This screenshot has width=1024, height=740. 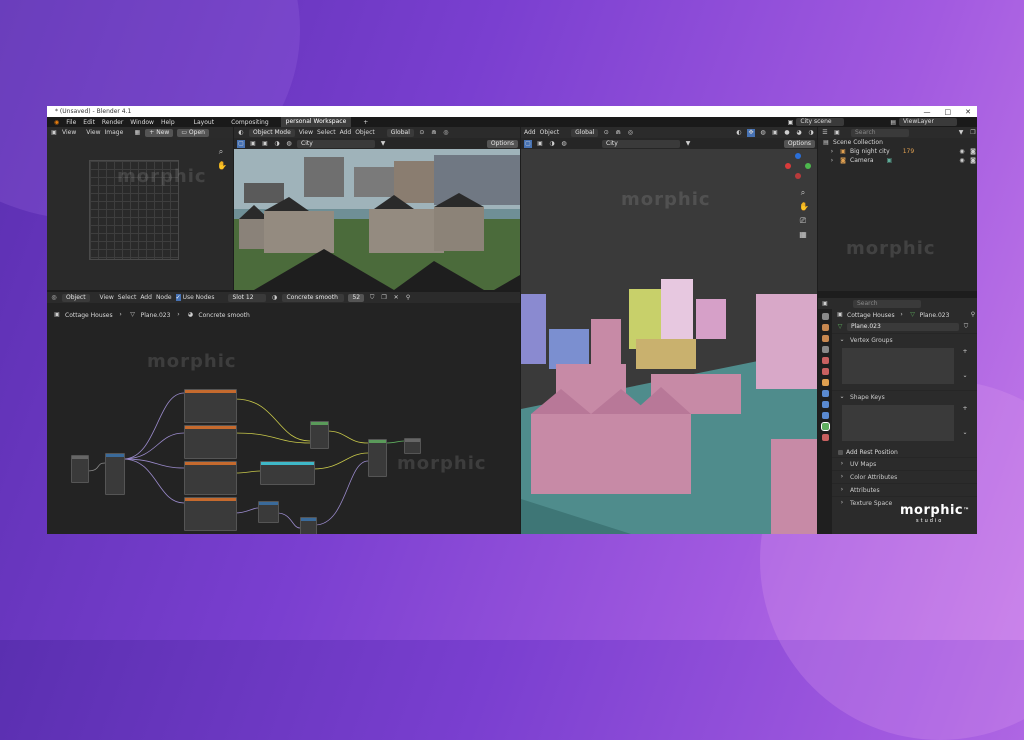 What do you see at coordinates (904, 396) in the screenshot?
I see `shape-keys-panel-header: ⌄ Shape Keys` at bounding box center [904, 396].